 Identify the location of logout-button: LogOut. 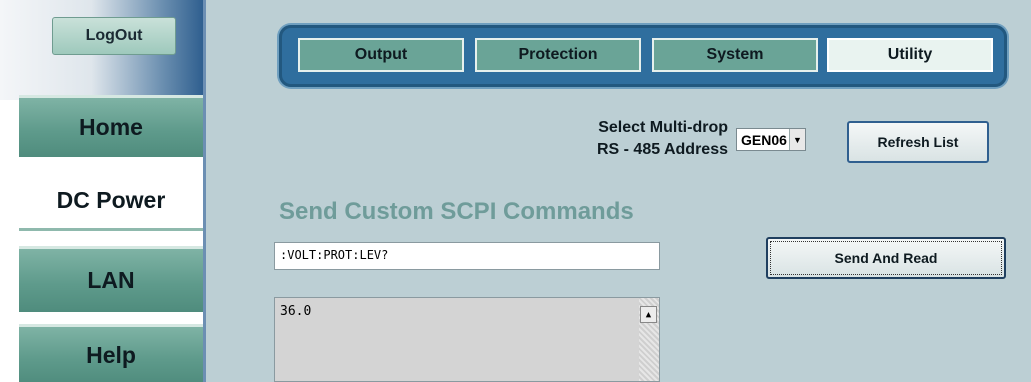
(114, 36).